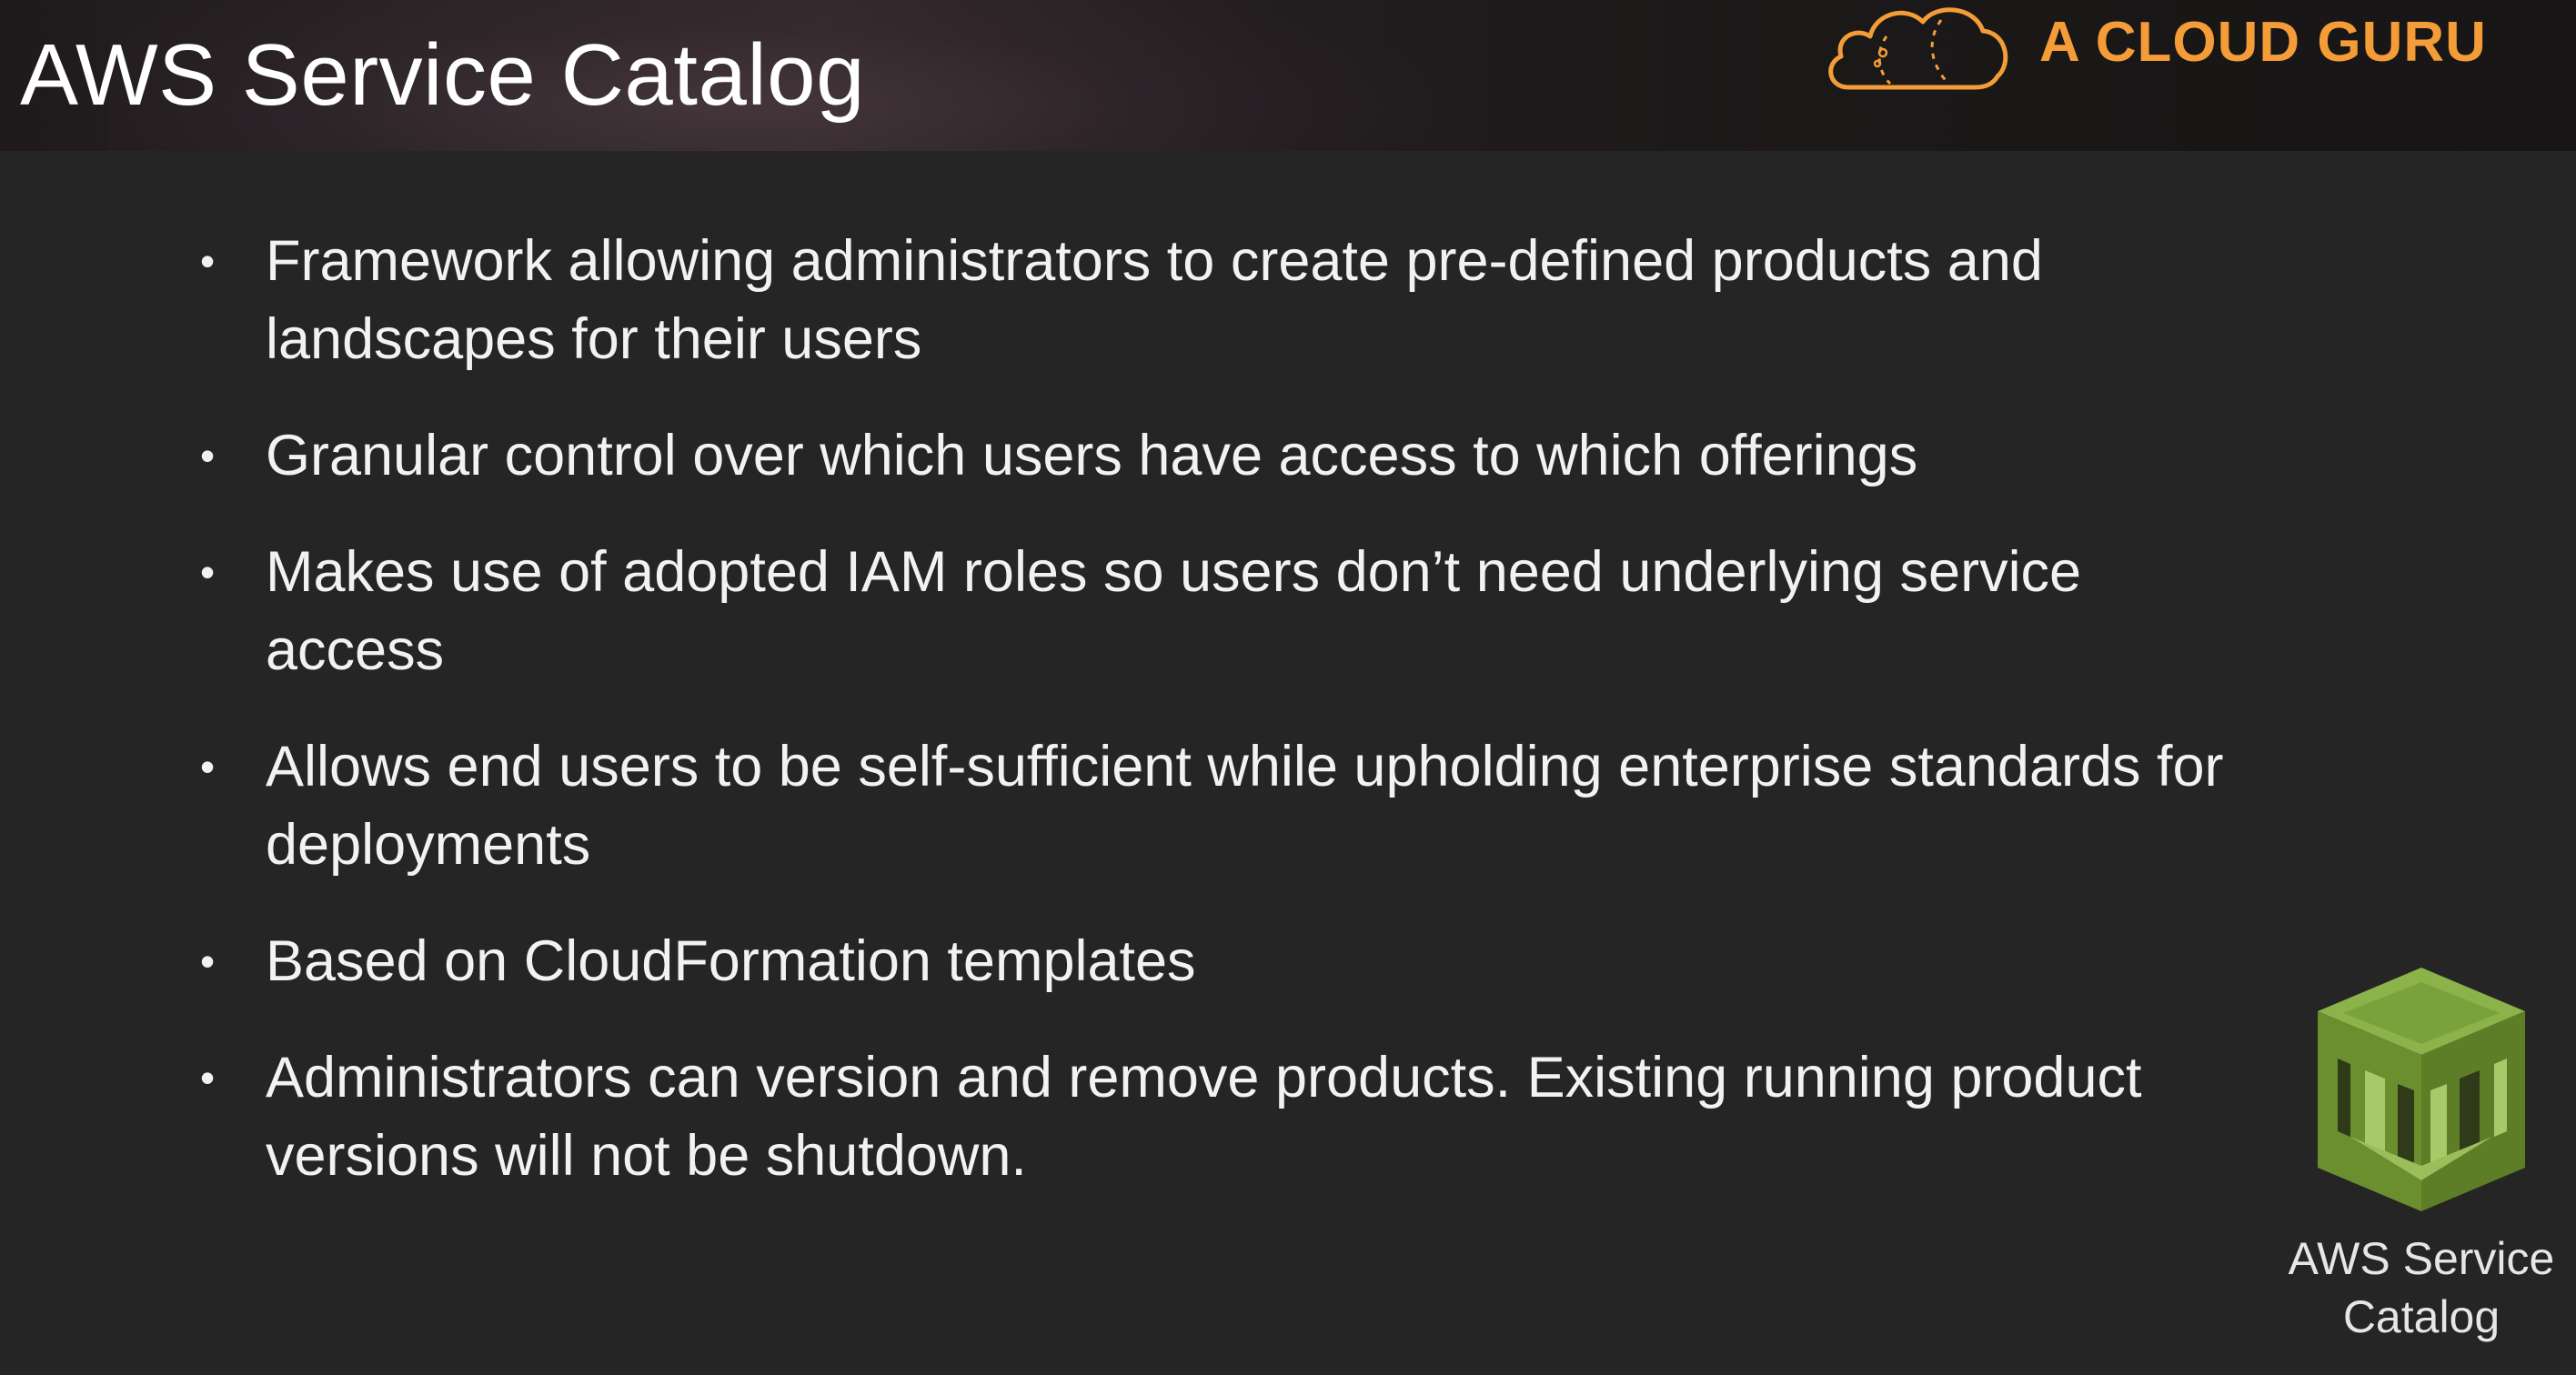  I want to click on slide-header: AWS Service Catalog A CLOUD GURU, so click(1288, 76).